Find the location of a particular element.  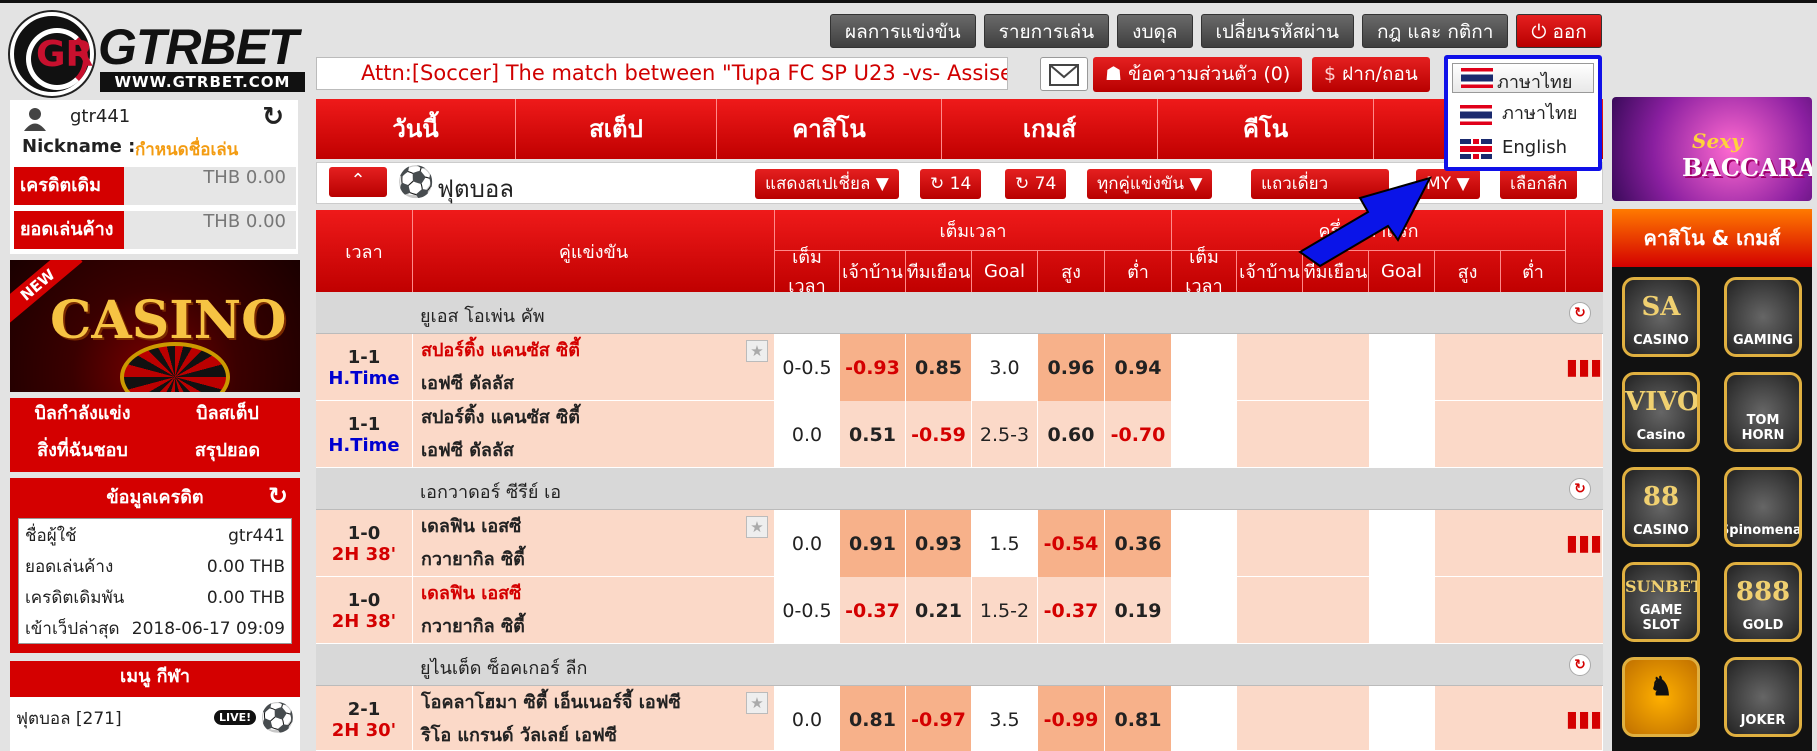

refresh-count-1: ↻ 14 is located at coordinates (951, 184).